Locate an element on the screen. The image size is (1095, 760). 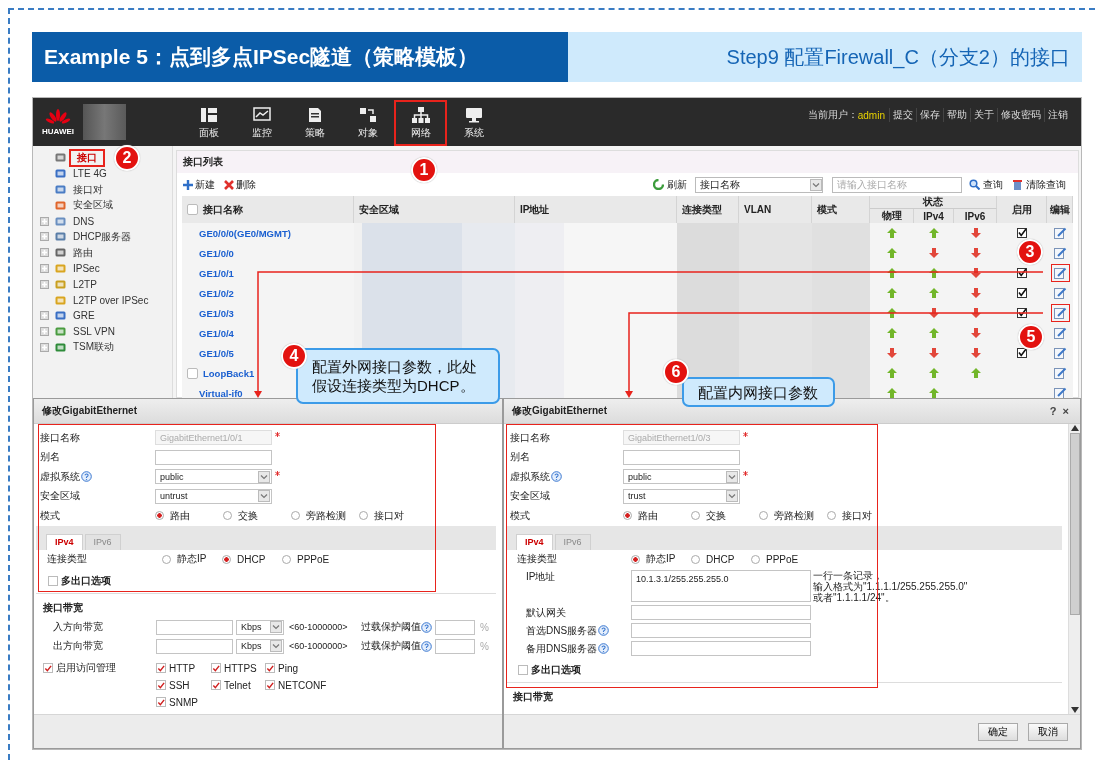
interface-link: GE0/0/0(GE0/MGMT) is located at coordinates (245, 233).